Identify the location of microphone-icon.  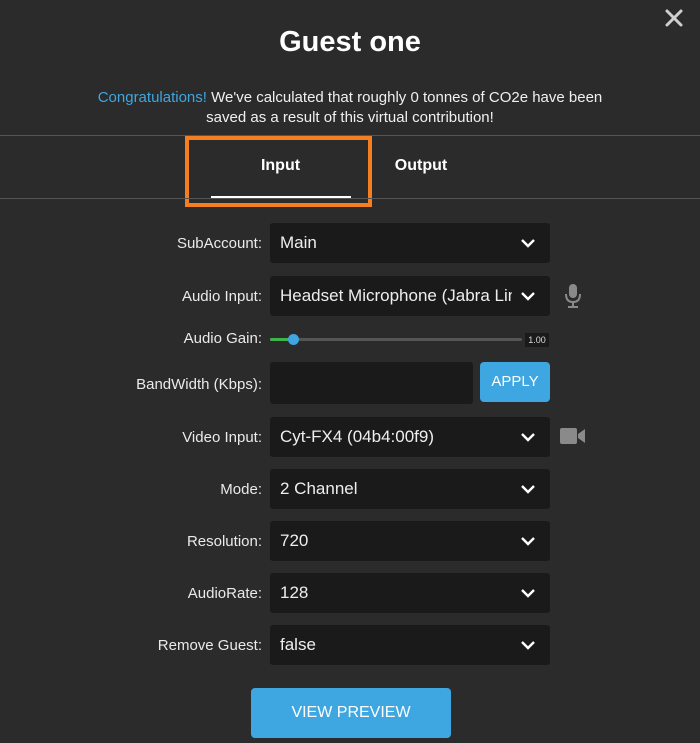
(573, 296).